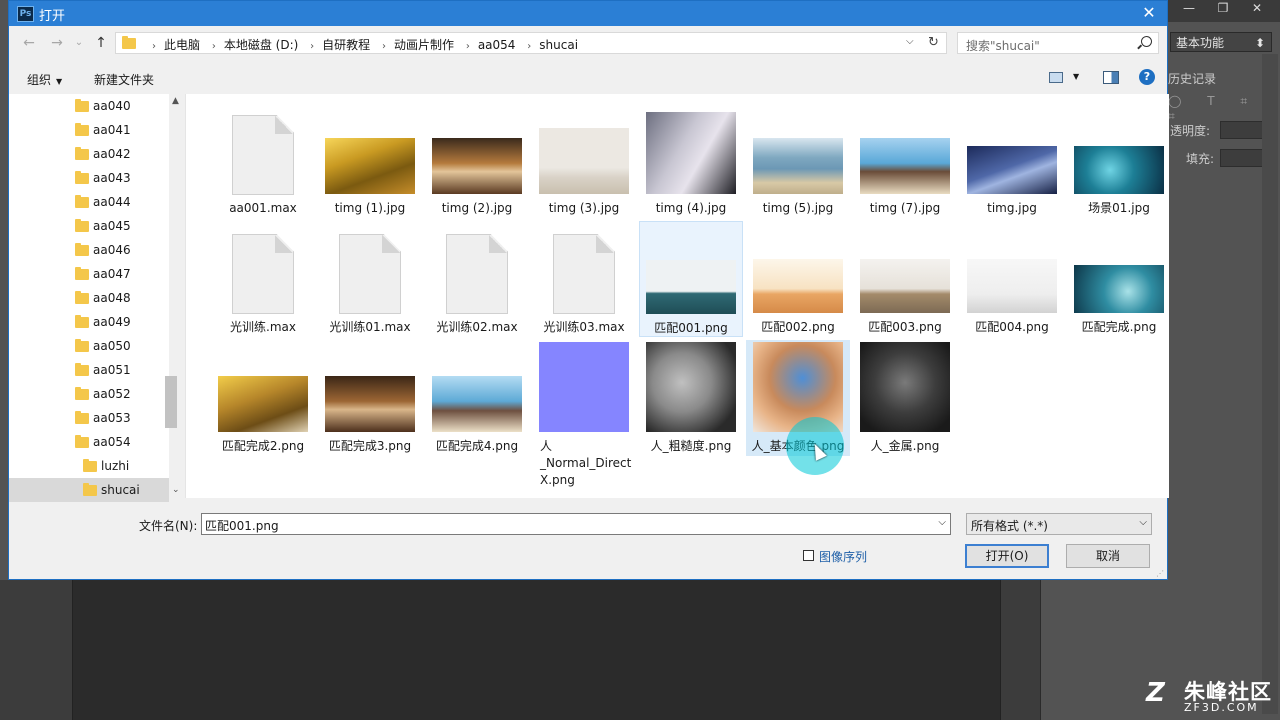 Image resolution: width=1280 pixels, height=720 pixels. What do you see at coordinates (588, 13) in the screenshot?
I see `dialog-titlebar: Ps 打开 ✕` at bounding box center [588, 13].